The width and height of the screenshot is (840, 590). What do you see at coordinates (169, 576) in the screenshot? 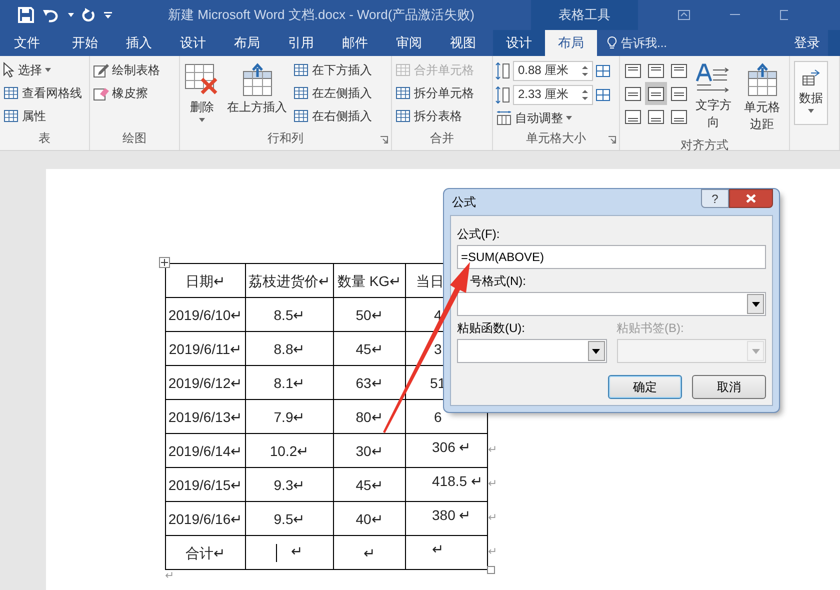
I see `paragraph-mark: ↵` at bounding box center [169, 576].